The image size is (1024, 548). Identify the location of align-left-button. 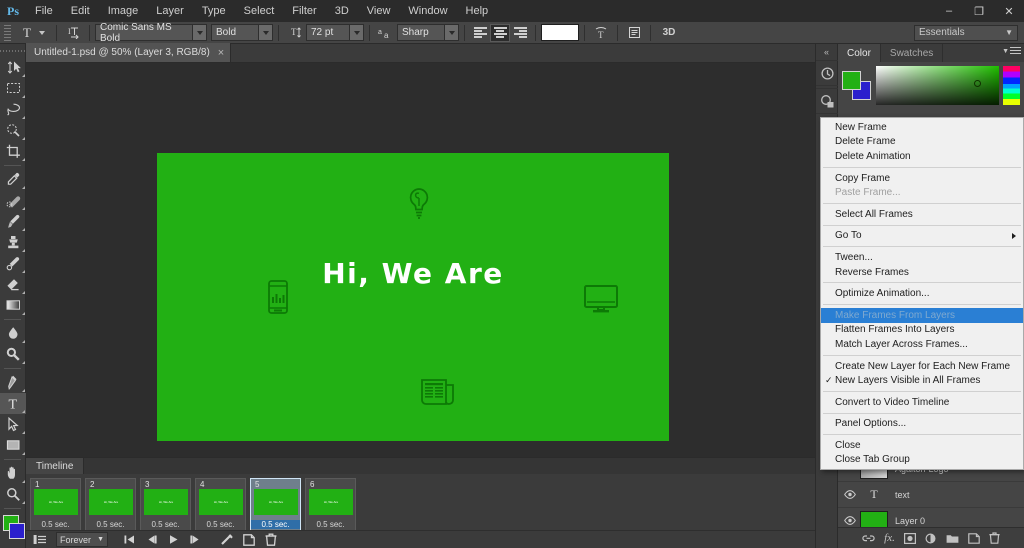
(480, 33).